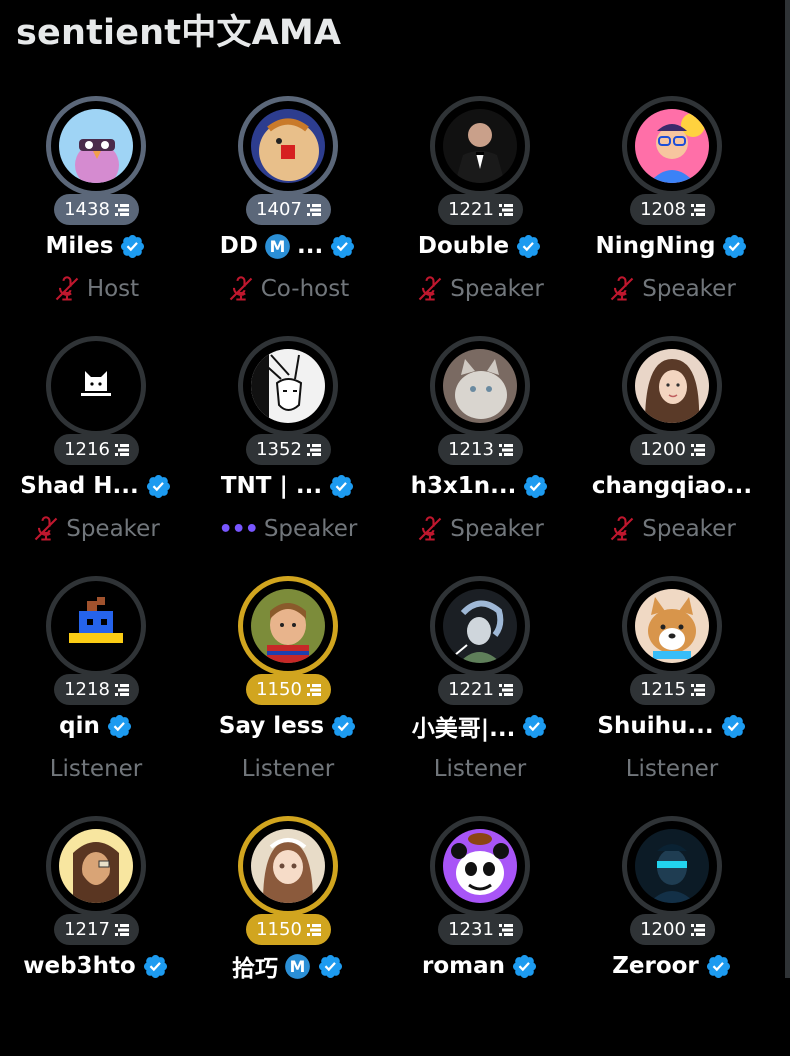  I want to click on participant-card: 1200 changqiao... Speaker, so click(672, 456).